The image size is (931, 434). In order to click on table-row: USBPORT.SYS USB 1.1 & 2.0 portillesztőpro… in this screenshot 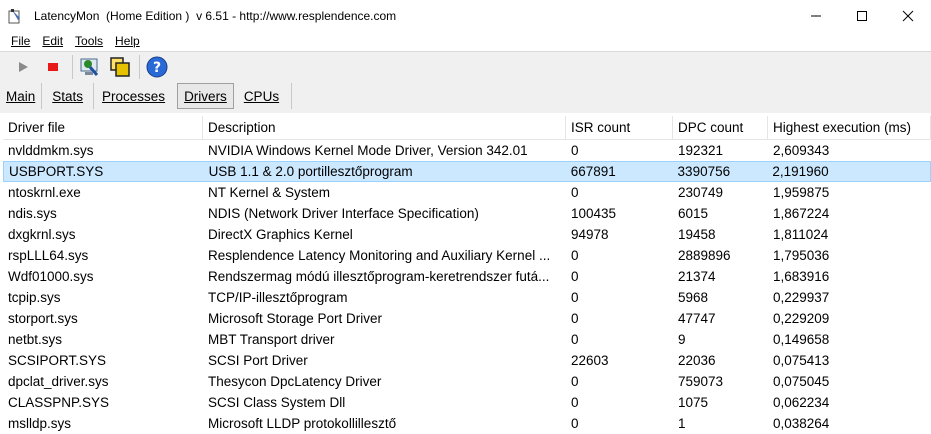, I will do `click(467, 171)`.